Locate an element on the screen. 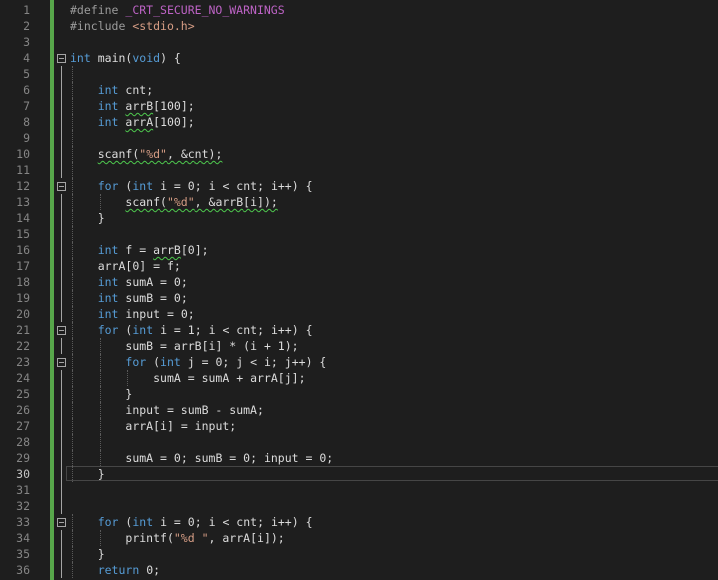 The width and height of the screenshot is (718, 580). code-text: arrA[i] = input; is located at coordinates (153, 426).